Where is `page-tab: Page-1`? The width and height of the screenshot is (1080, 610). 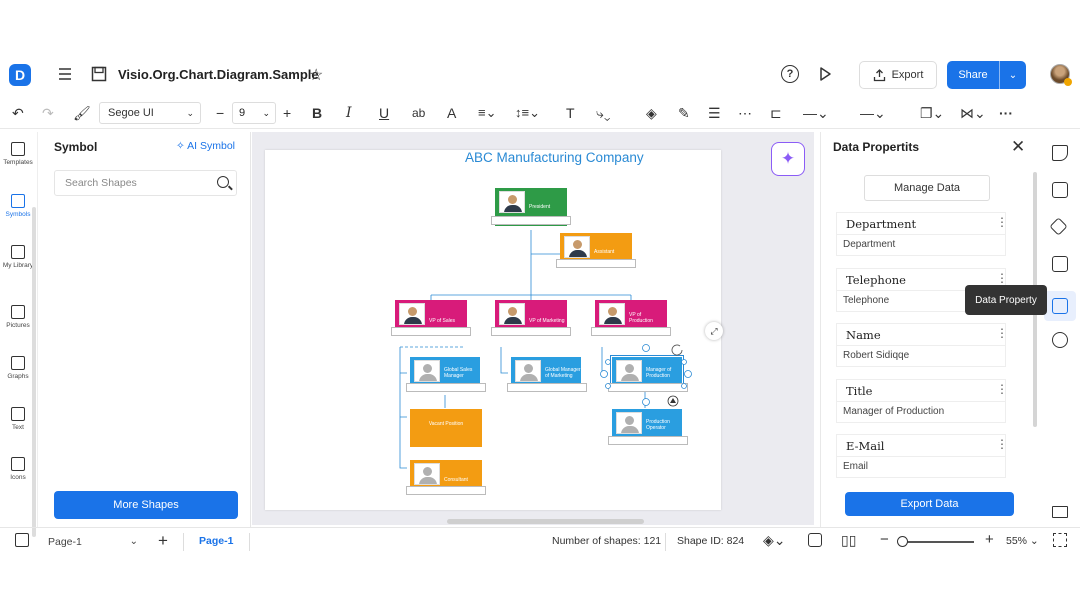 page-tab: Page-1 is located at coordinates (216, 541).